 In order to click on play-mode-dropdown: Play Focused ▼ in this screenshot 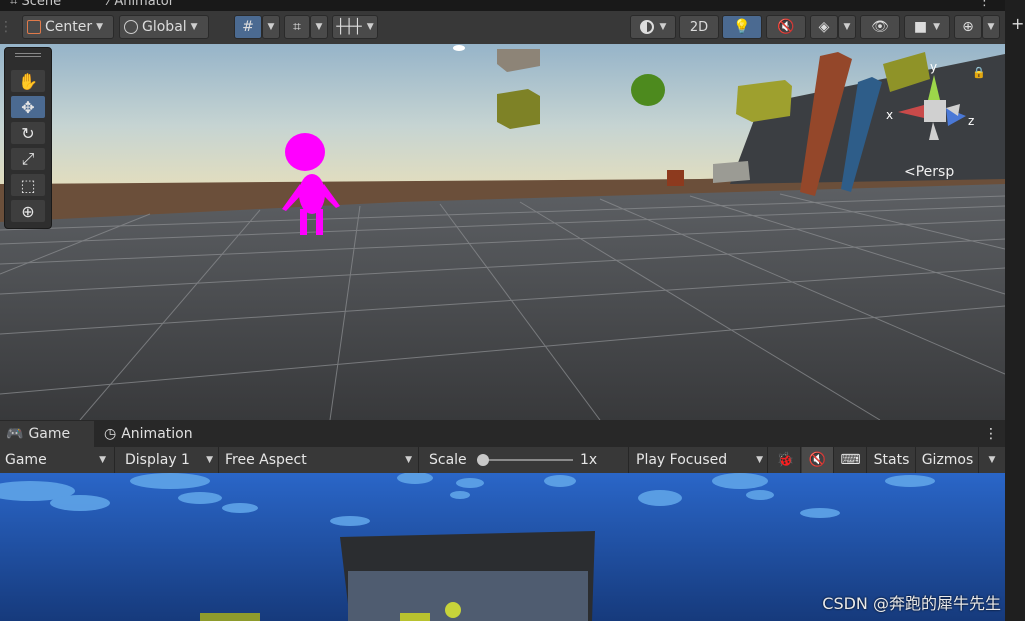, I will do `click(699, 460)`.